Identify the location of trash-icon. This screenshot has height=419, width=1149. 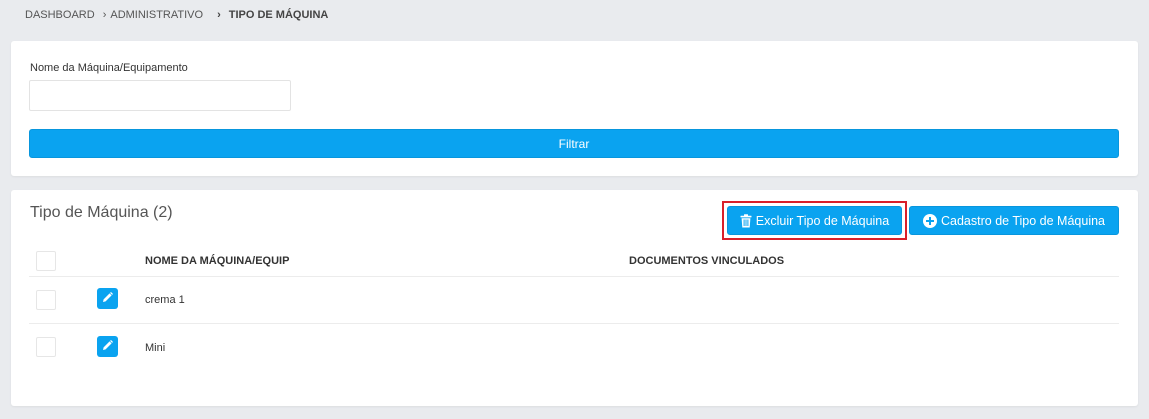
(746, 220).